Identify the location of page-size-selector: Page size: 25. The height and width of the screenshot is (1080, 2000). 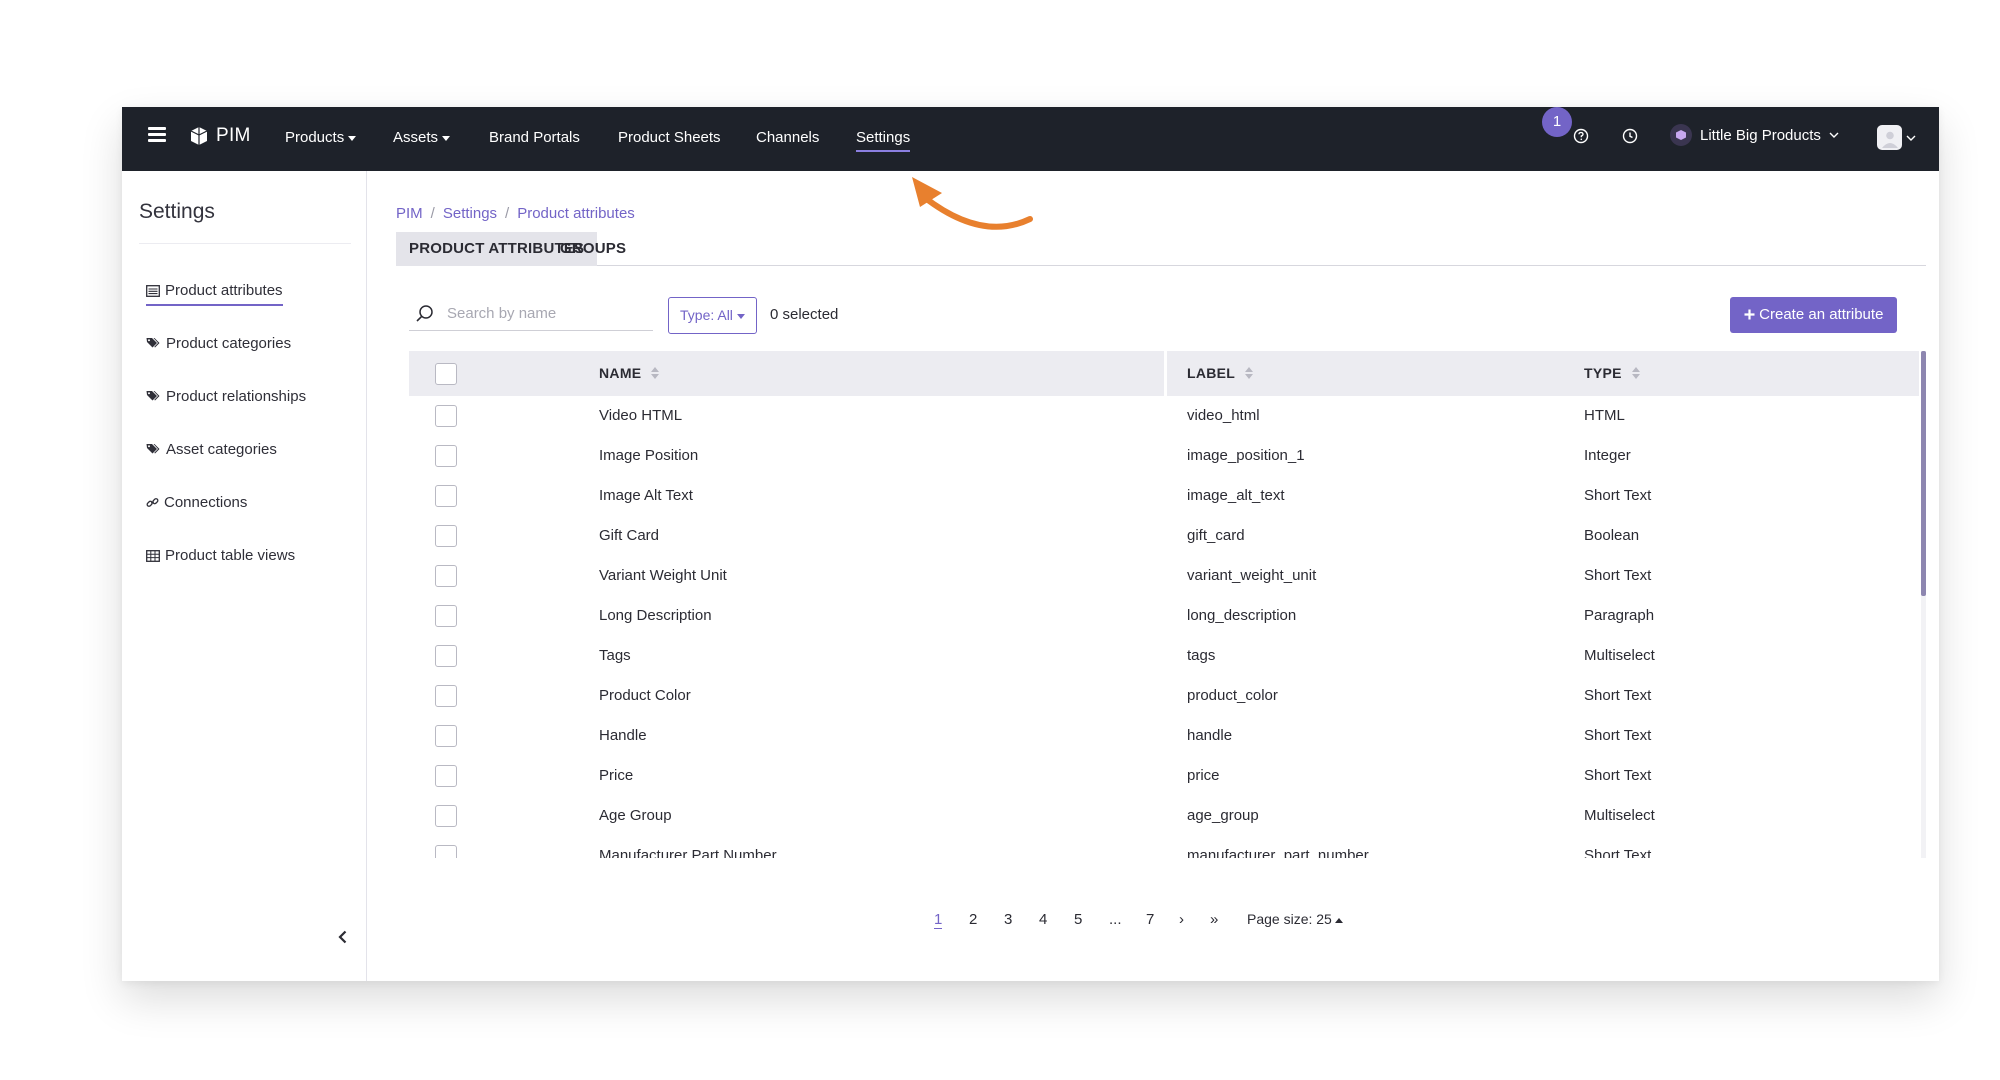
(1295, 919).